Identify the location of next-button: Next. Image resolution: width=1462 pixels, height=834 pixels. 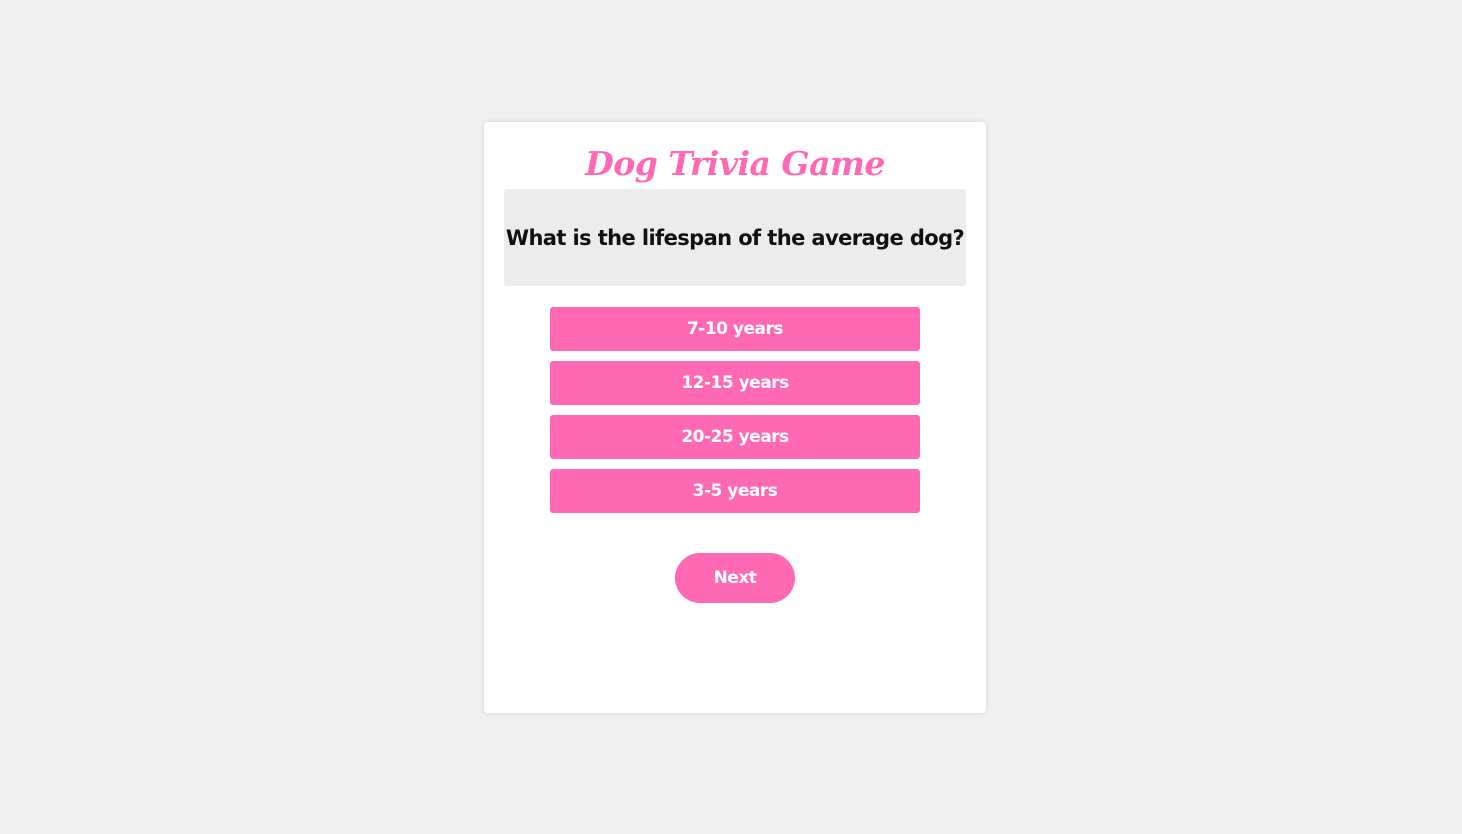
(735, 578).